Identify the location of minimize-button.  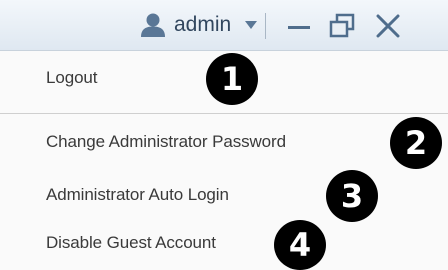
(299, 26).